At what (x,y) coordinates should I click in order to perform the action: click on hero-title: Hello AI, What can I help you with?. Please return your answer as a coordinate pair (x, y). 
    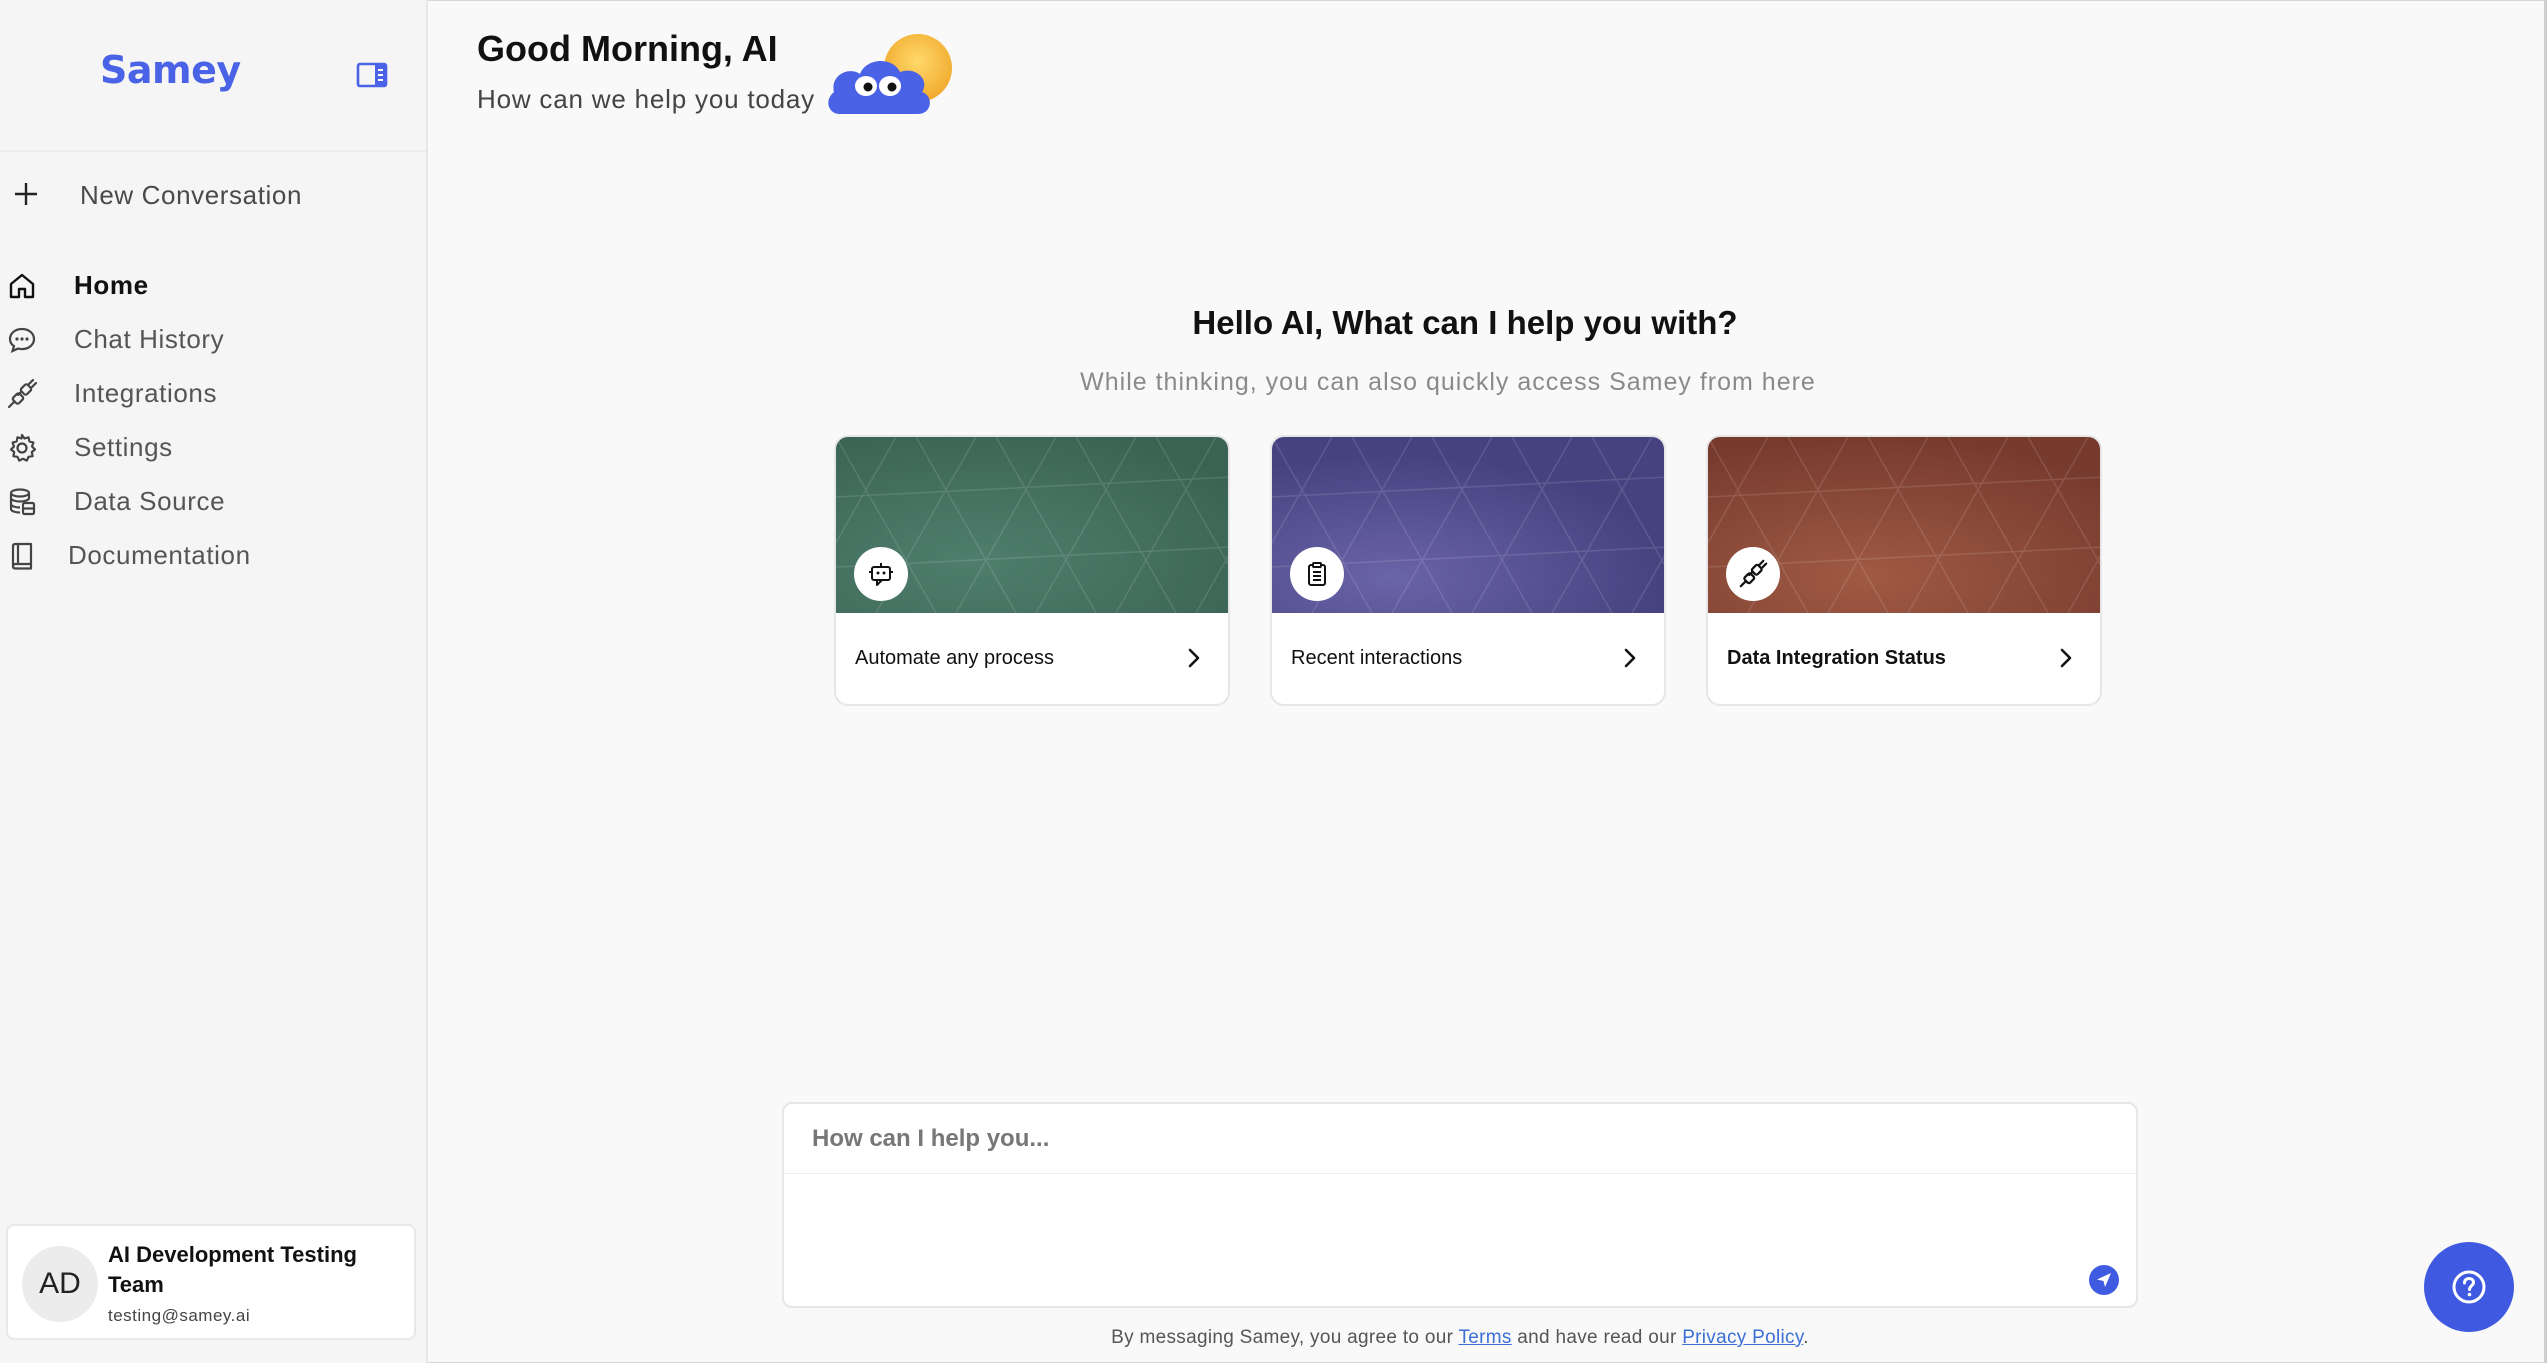
    Looking at the image, I should click on (1465, 322).